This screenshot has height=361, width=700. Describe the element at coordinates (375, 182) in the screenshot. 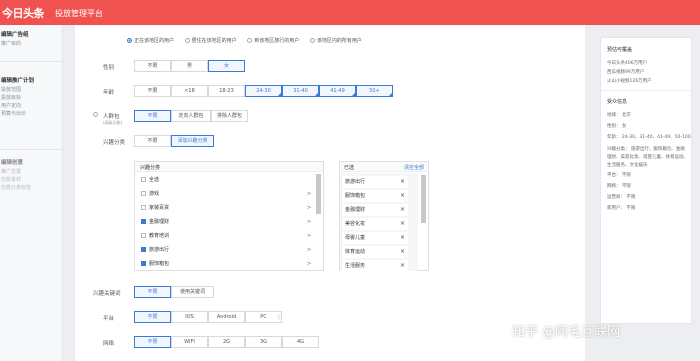

I see `selected-tag: 旅游出行 ×` at that location.